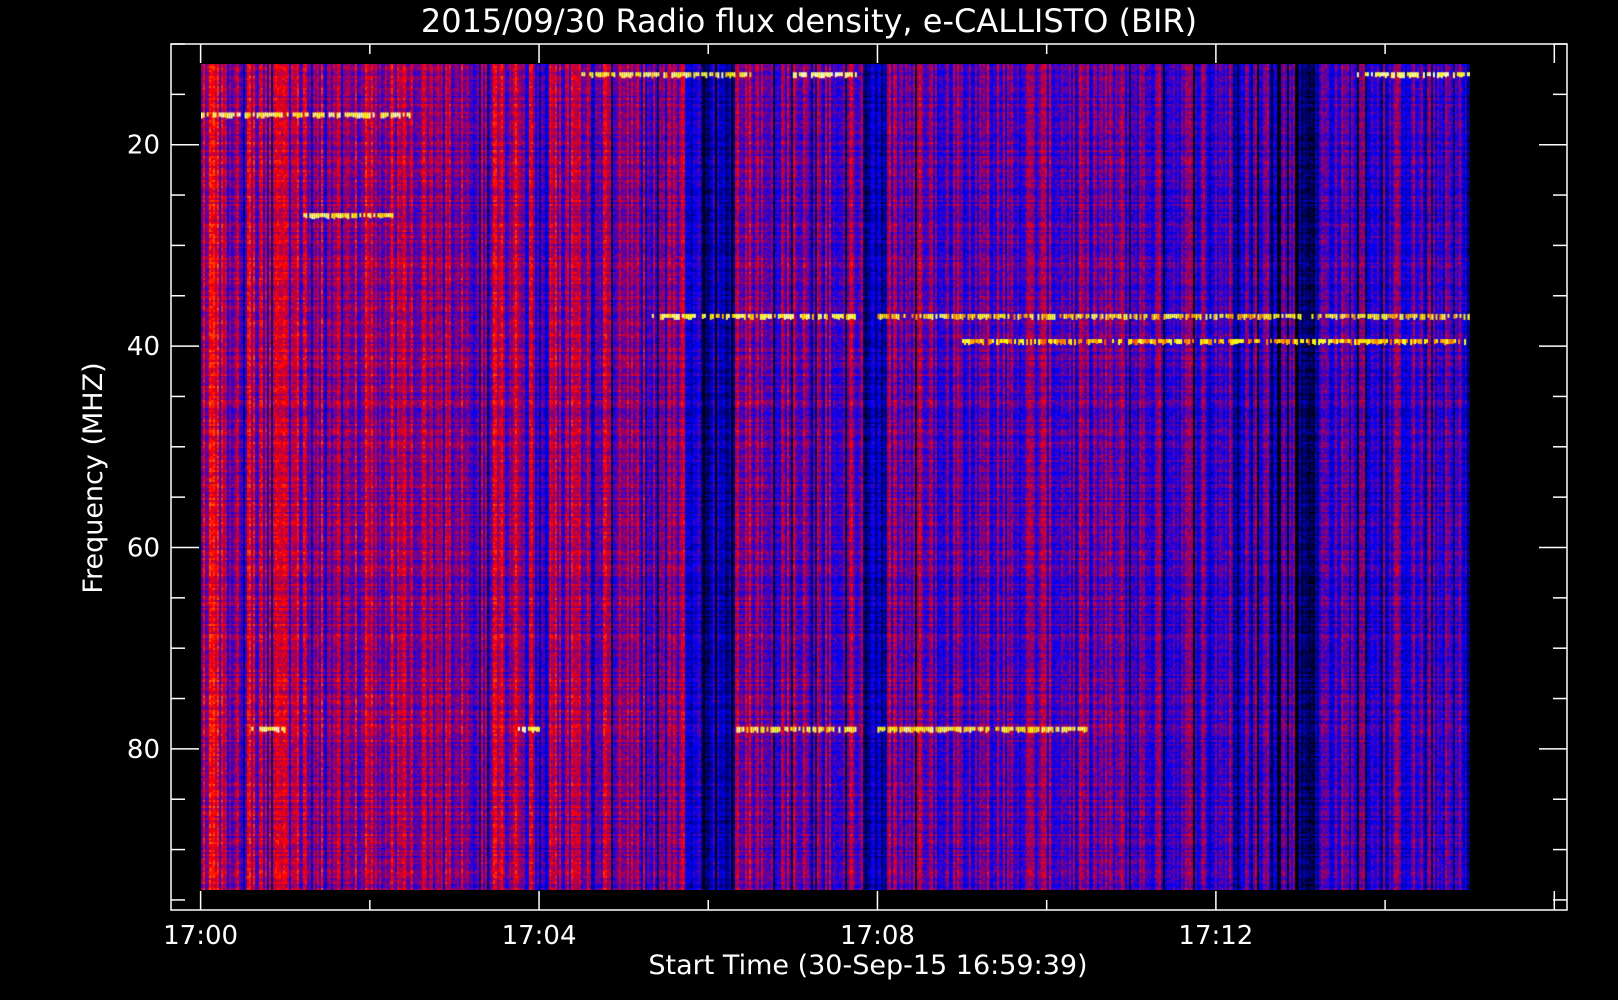  Describe the element at coordinates (867, 965) in the screenshot. I see `x-axis-label: Start Time (30-Sep-15 16:59:39)` at that location.